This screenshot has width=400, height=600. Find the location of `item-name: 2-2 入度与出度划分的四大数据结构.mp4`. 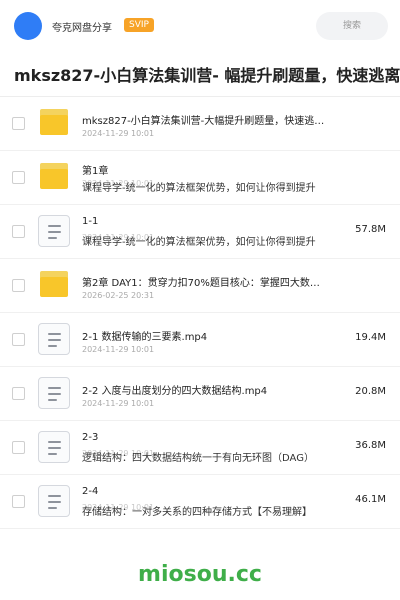

item-name: 2-2 入度与出度划分的四大数据结构.mp4 is located at coordinates (175, 391).